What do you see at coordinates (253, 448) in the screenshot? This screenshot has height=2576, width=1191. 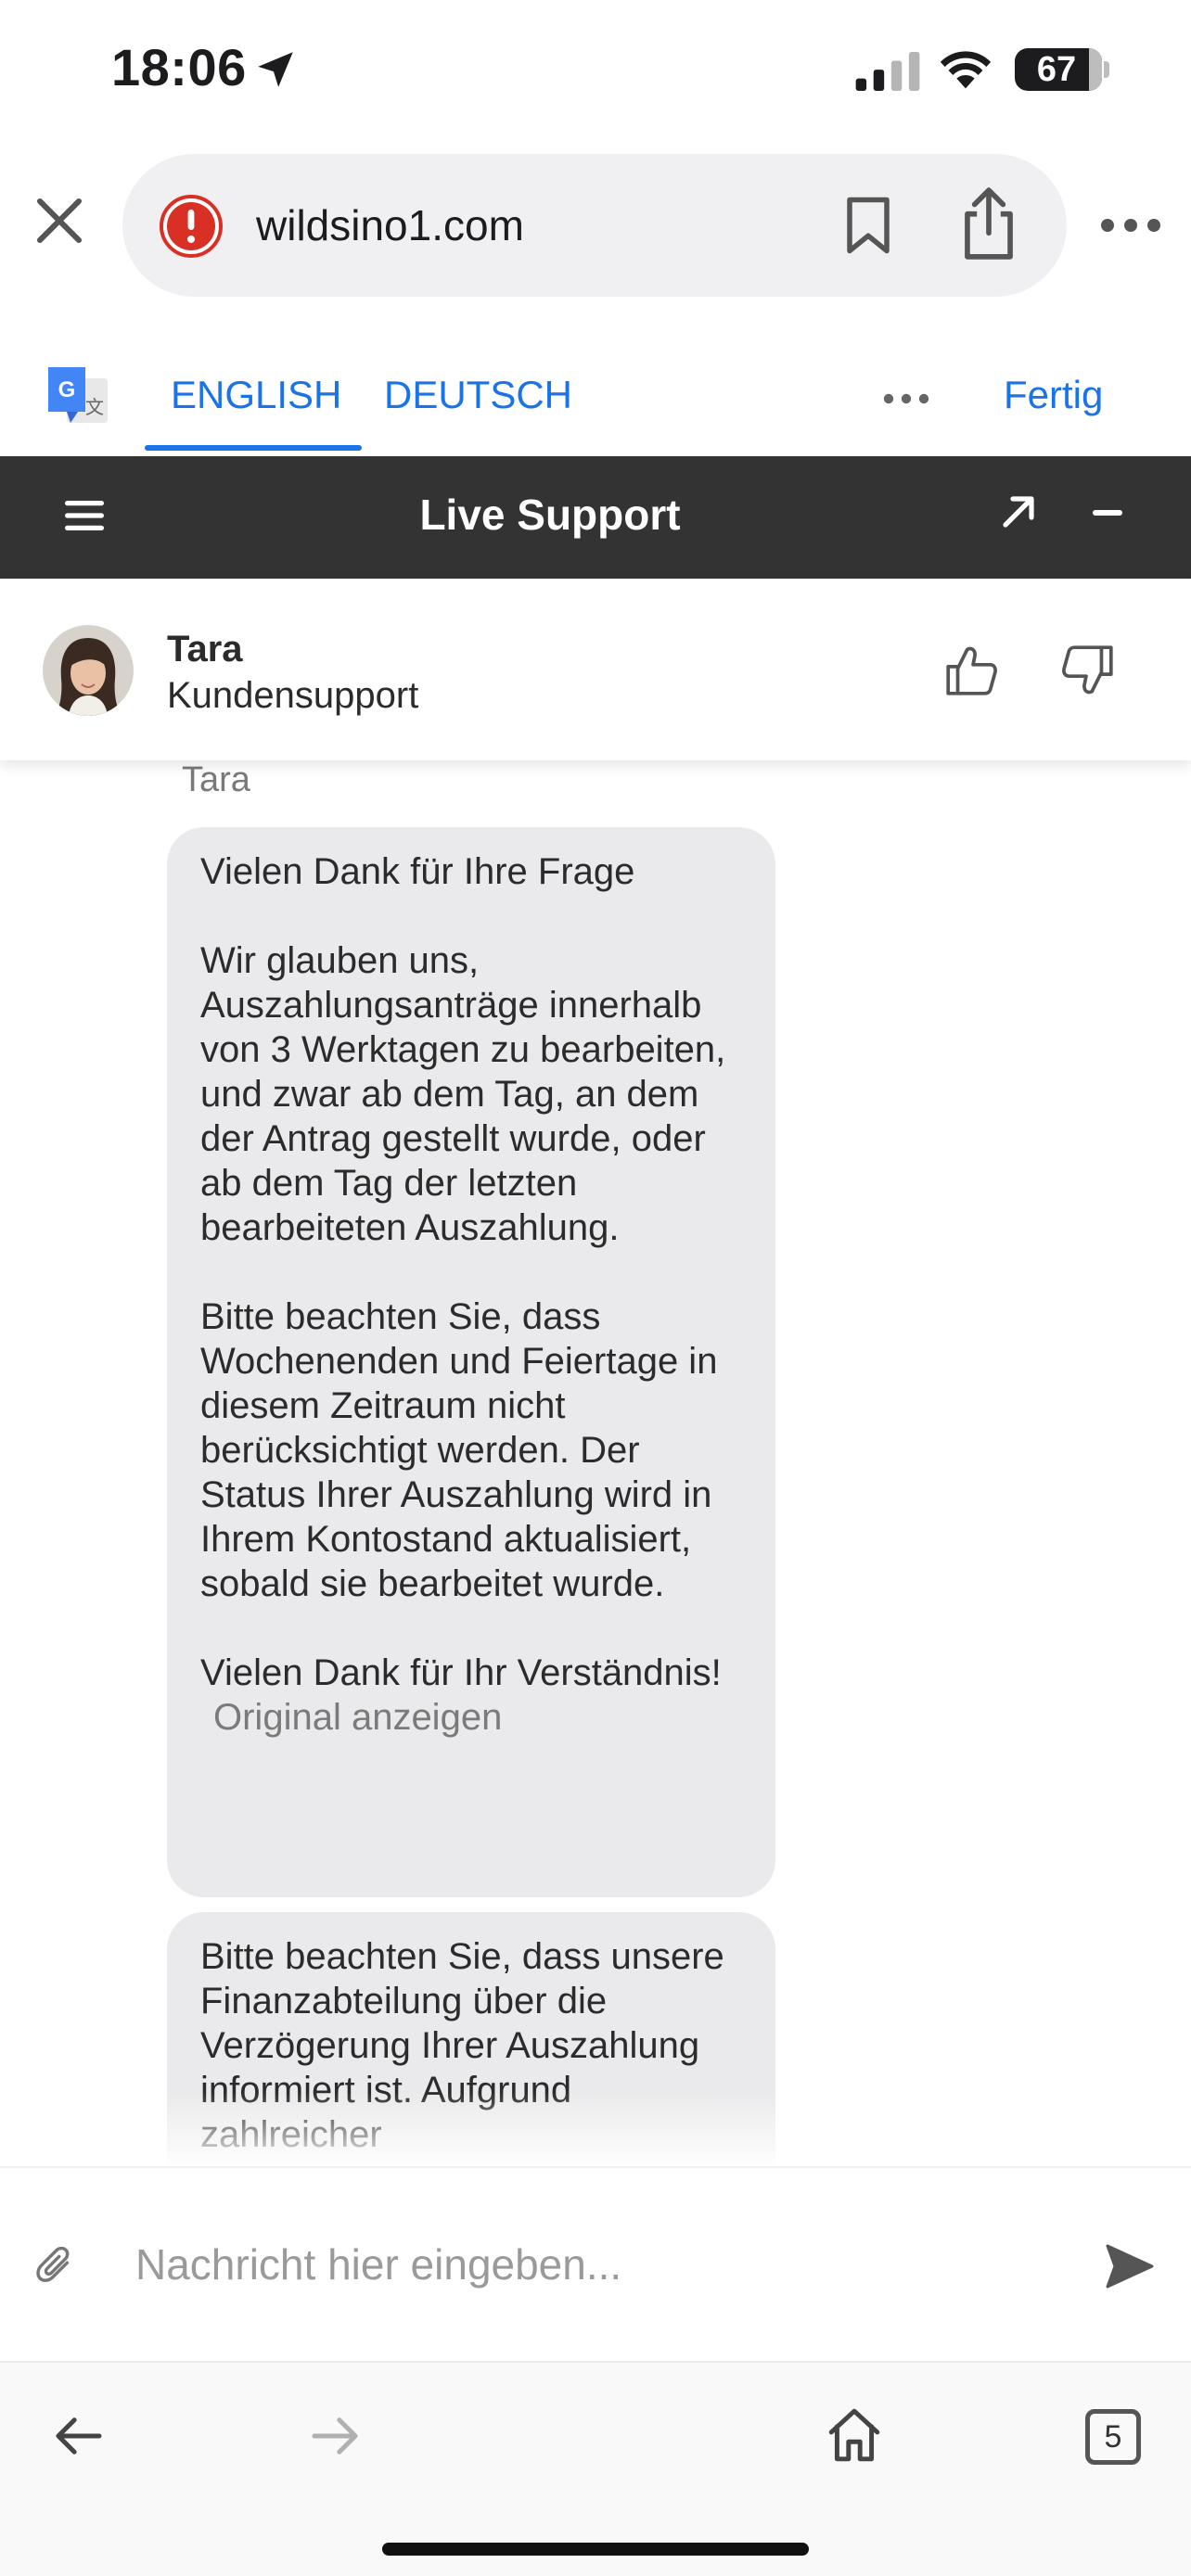 I see `active-tab-indicator` at bounding box center [253, 448].